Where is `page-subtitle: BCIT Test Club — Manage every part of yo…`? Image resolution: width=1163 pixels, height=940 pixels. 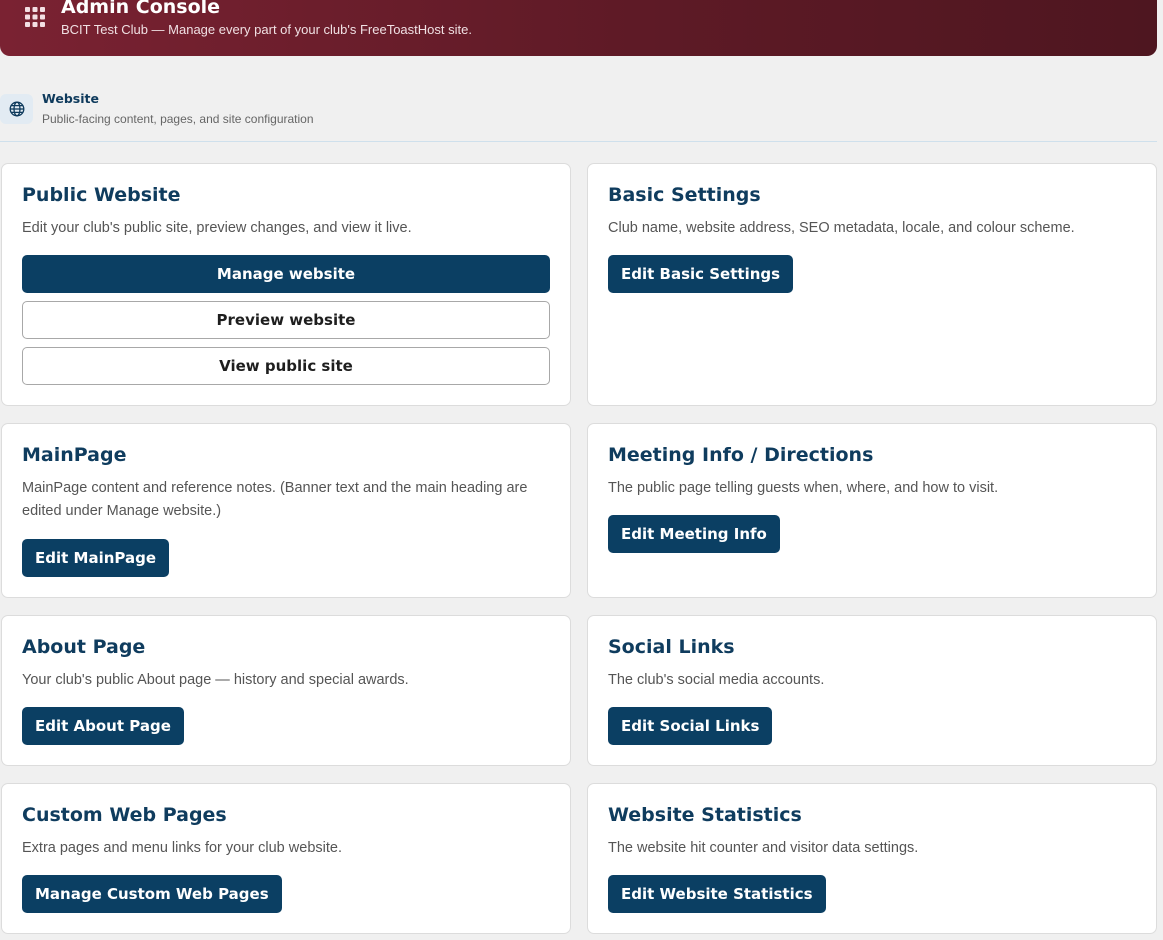
page-subtitle: BCIT Test Club — Manage every part of yo… is located at coordinates (266, 29).